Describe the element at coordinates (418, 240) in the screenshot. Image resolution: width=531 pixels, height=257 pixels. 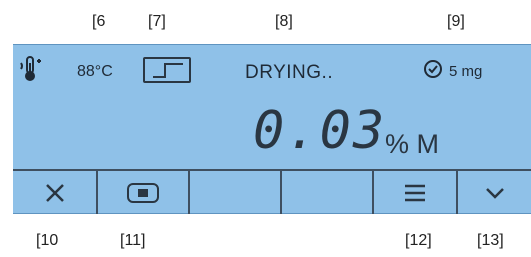
I see `callout-12: [12]` at that location.